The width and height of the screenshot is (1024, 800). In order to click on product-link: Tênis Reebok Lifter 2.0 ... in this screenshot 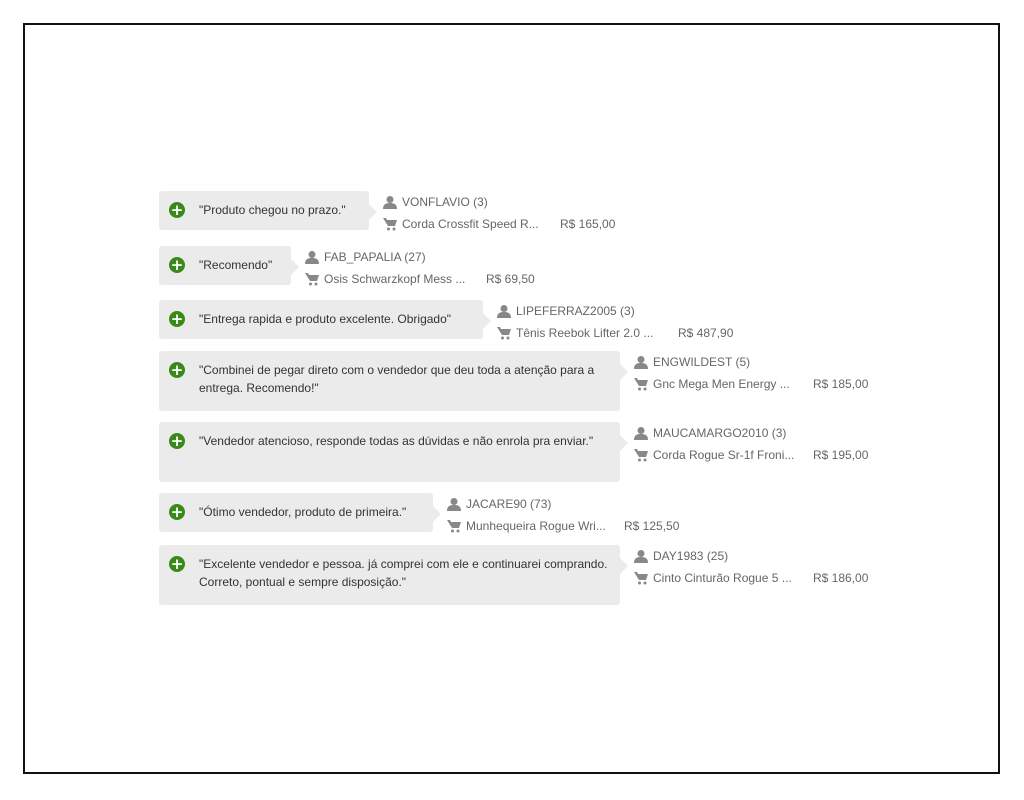, I will do `click(592, 333)`.